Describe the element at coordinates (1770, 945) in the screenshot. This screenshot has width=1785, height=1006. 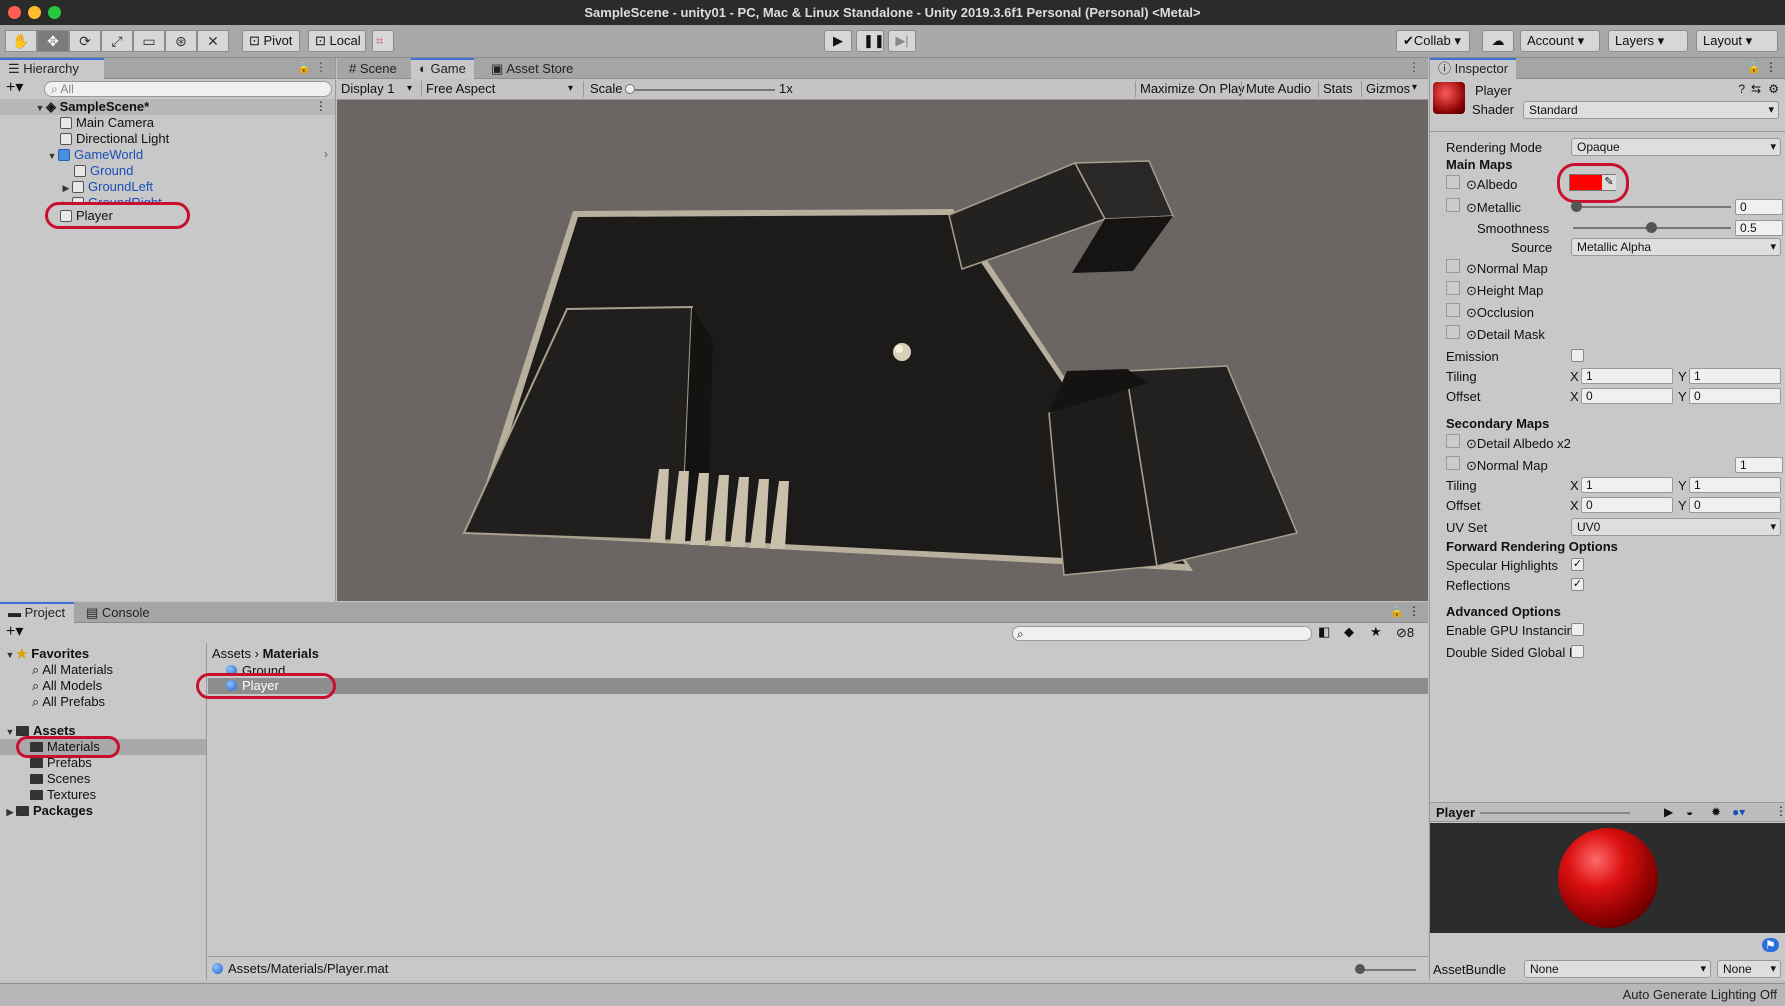
I see `tag-icon: ⚑` at that location.